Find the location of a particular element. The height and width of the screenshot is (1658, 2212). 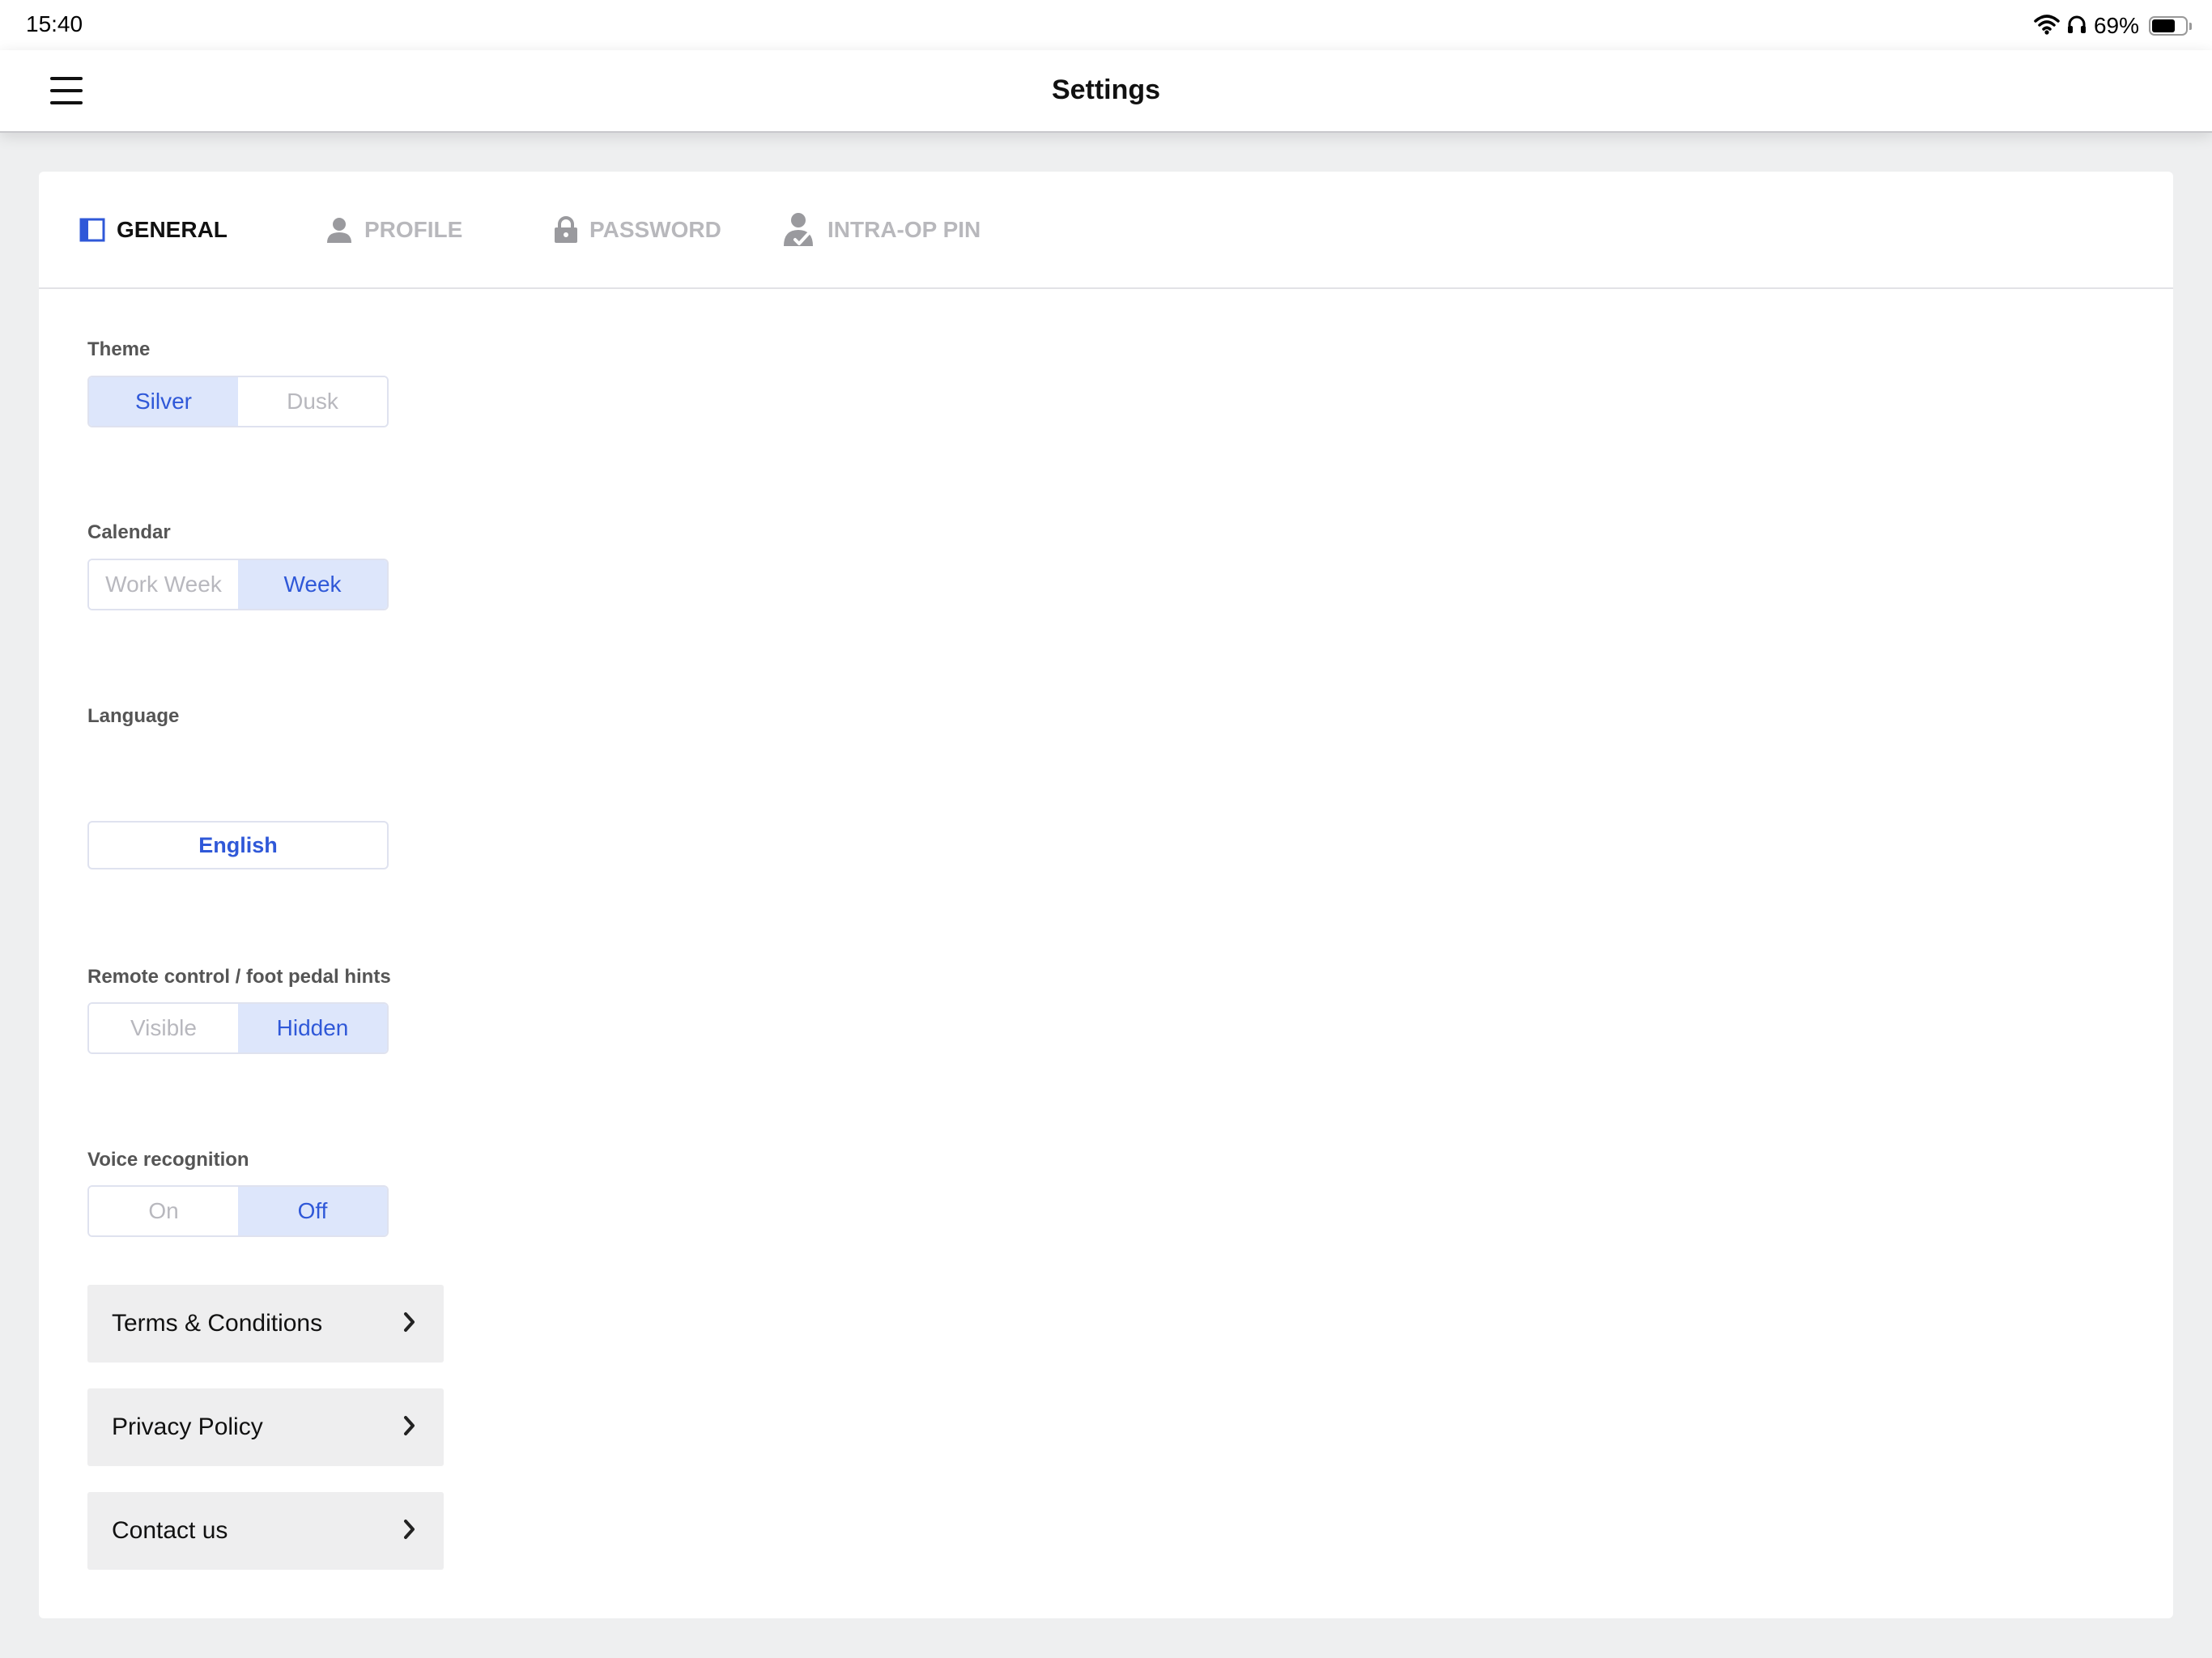

theme-option-dusk: Dusk is located at coordinates (312, 401).